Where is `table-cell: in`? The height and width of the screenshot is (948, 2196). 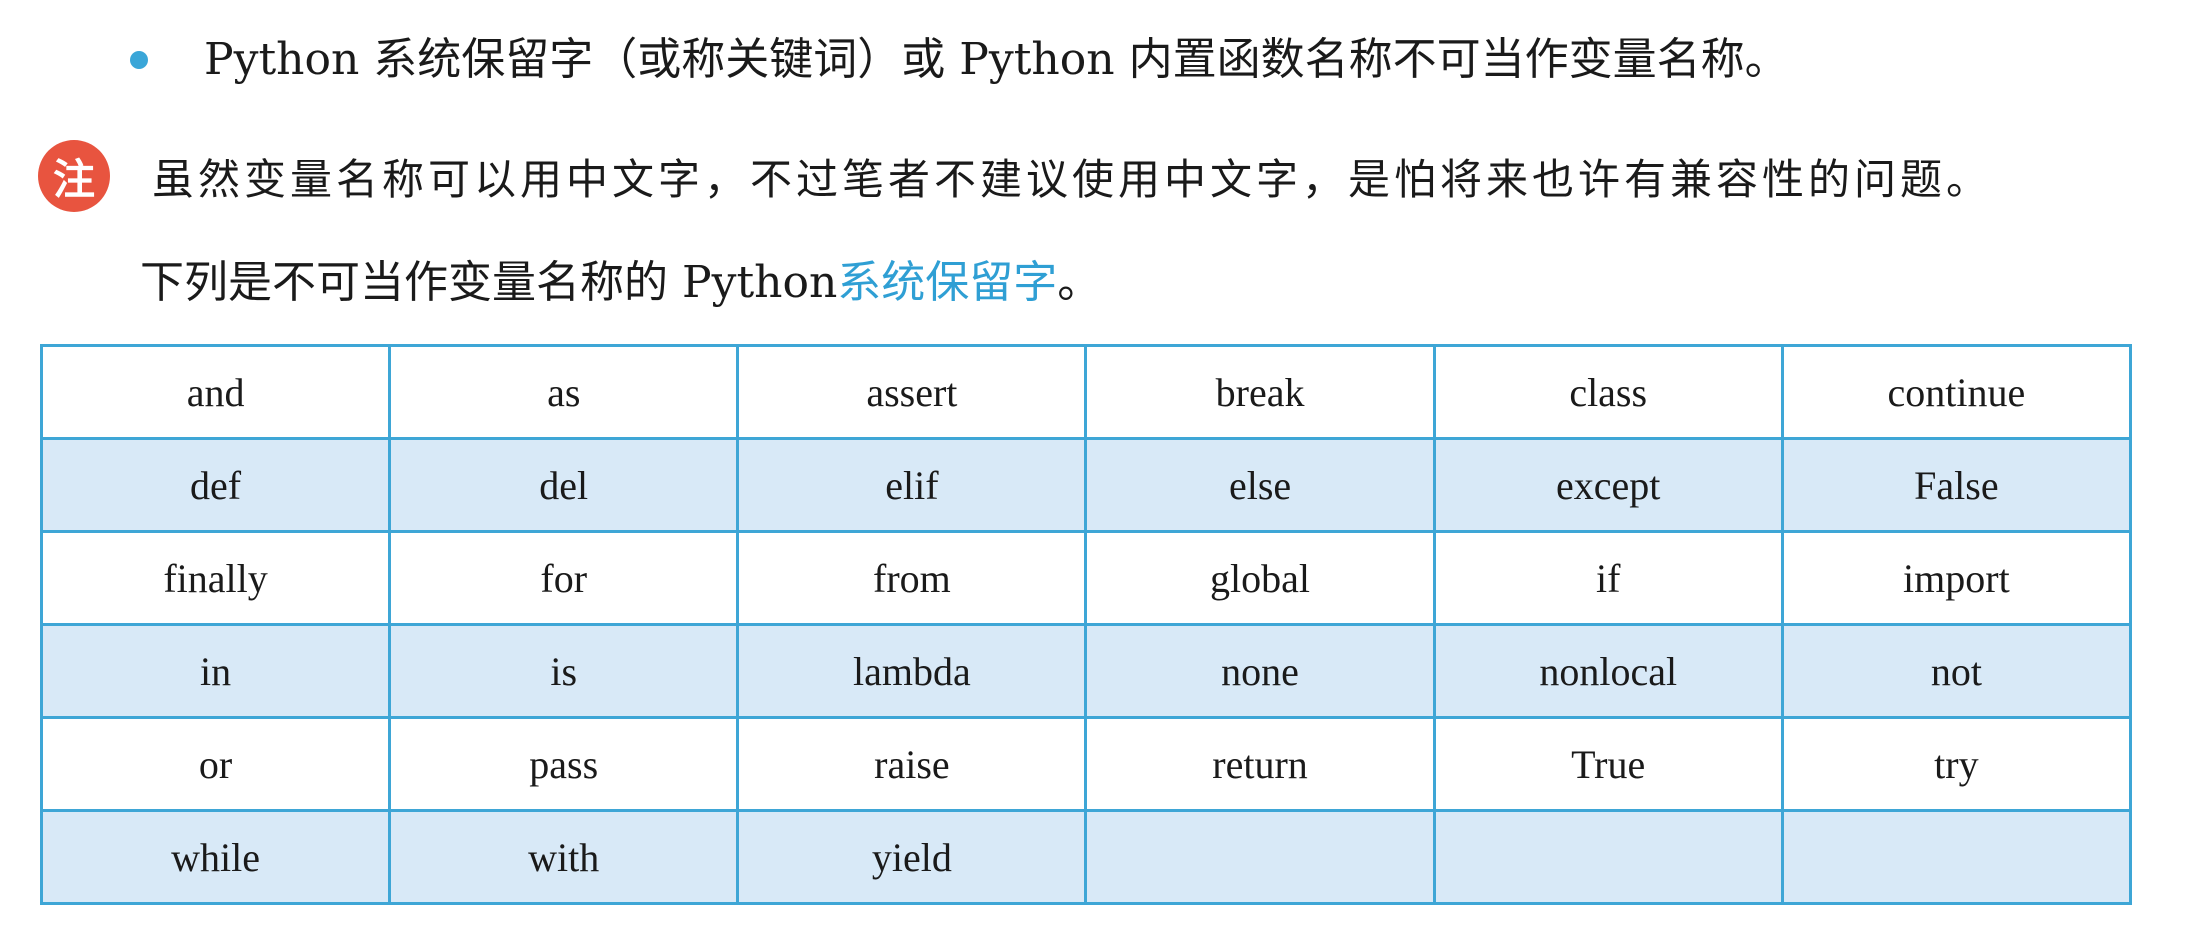 table-cell: in is located at coordinates (215, 671).